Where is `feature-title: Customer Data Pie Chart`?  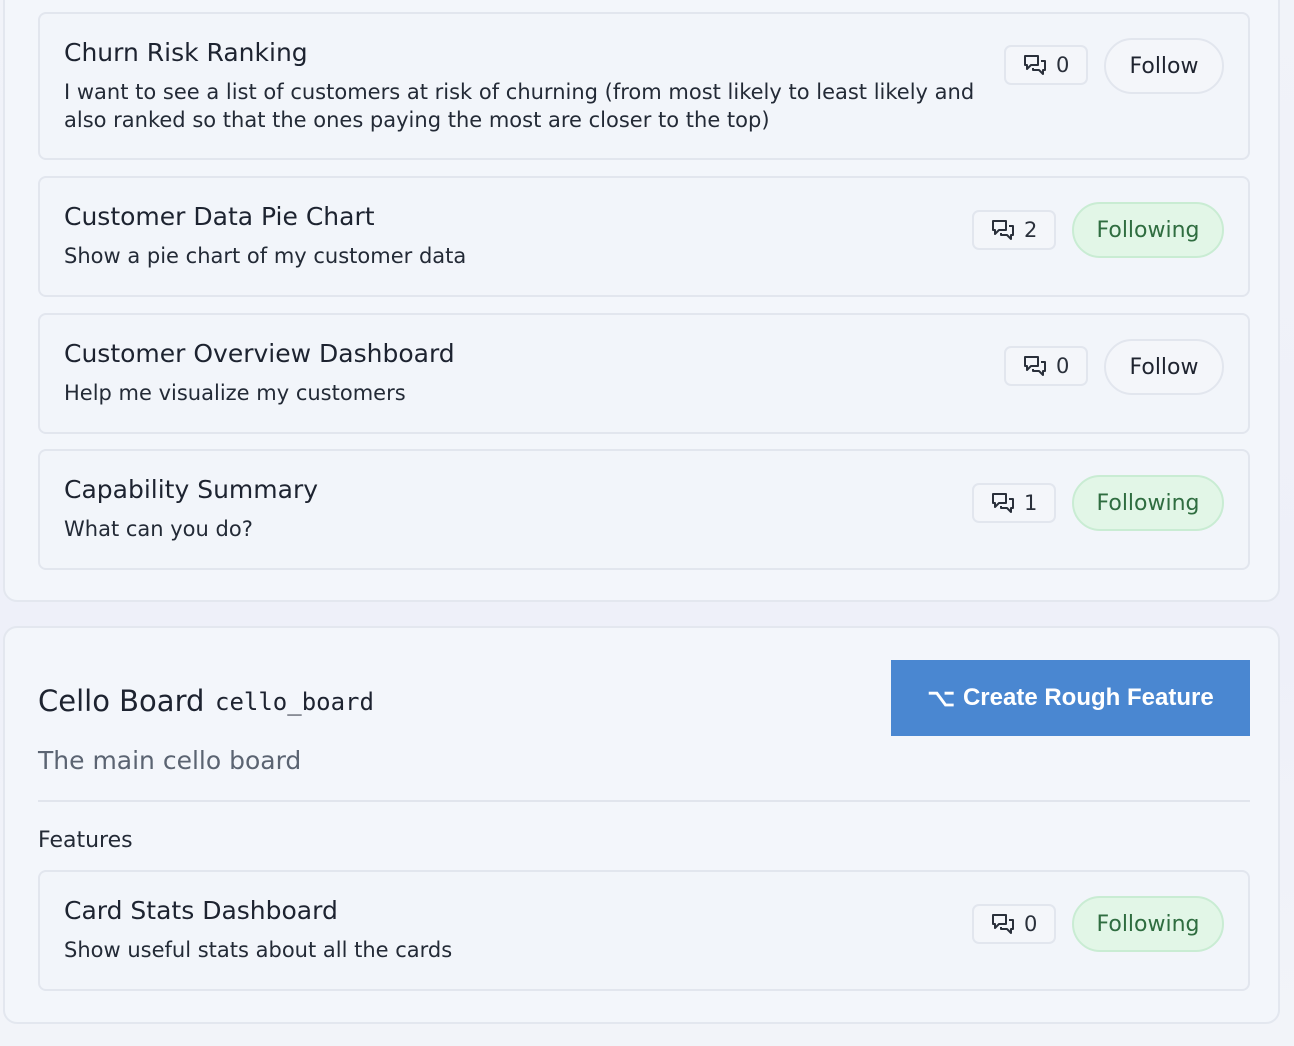
feature-title: Customer Data Pie Chart is located at coordinates (219, 216).